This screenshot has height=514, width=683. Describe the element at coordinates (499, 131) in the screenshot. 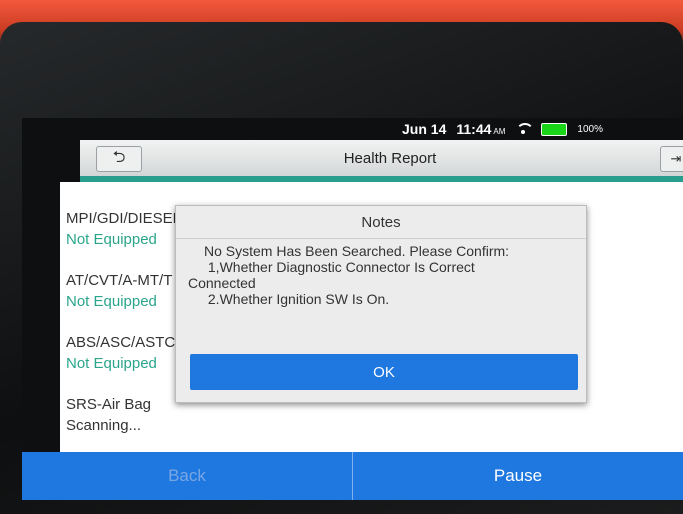

I see `status-meridiem: AM` at that location.